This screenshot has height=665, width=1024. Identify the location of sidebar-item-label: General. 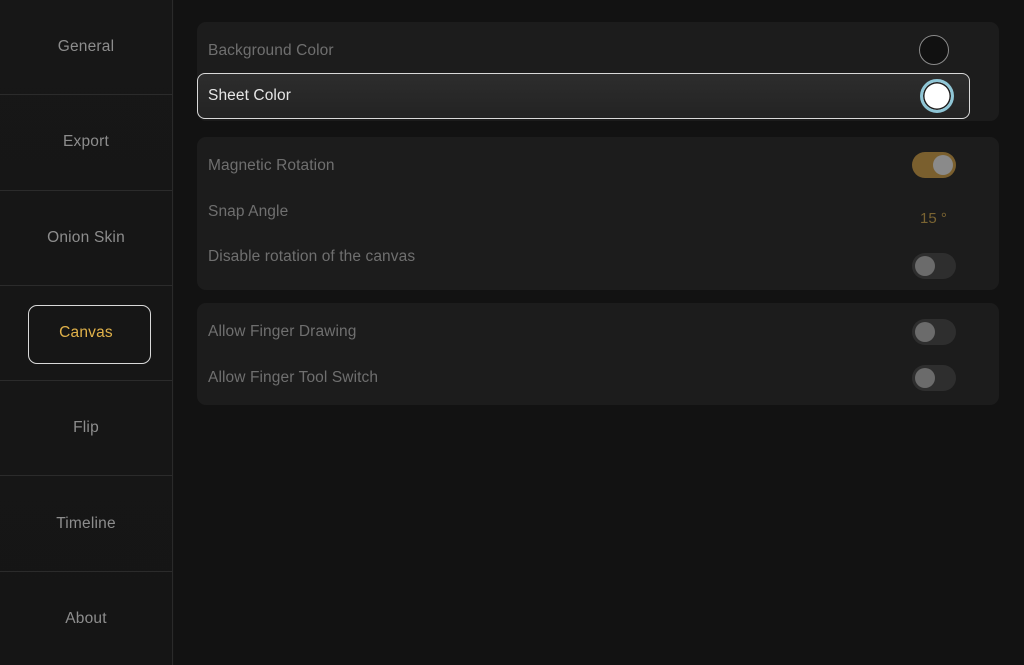
(86, 47).